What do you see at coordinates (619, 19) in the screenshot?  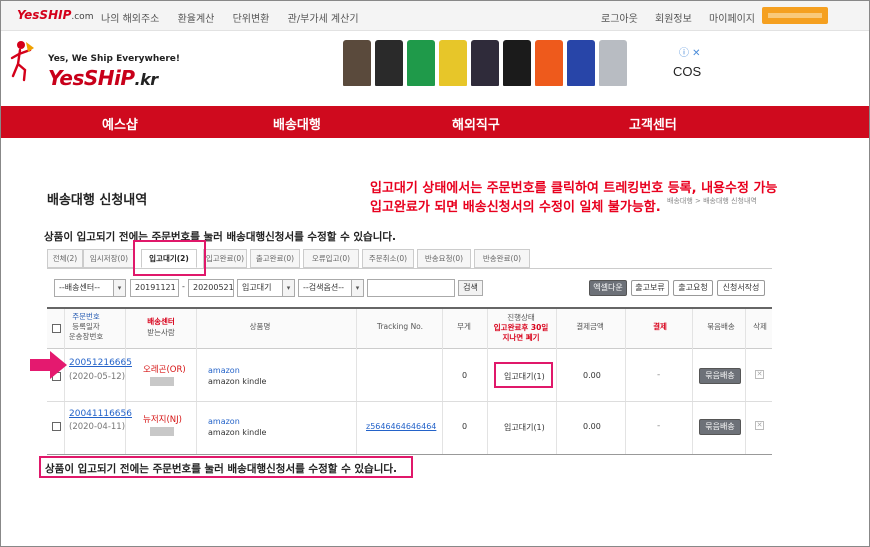 I see `link-logout: 로그아웃` at bounding box center [619, 19].